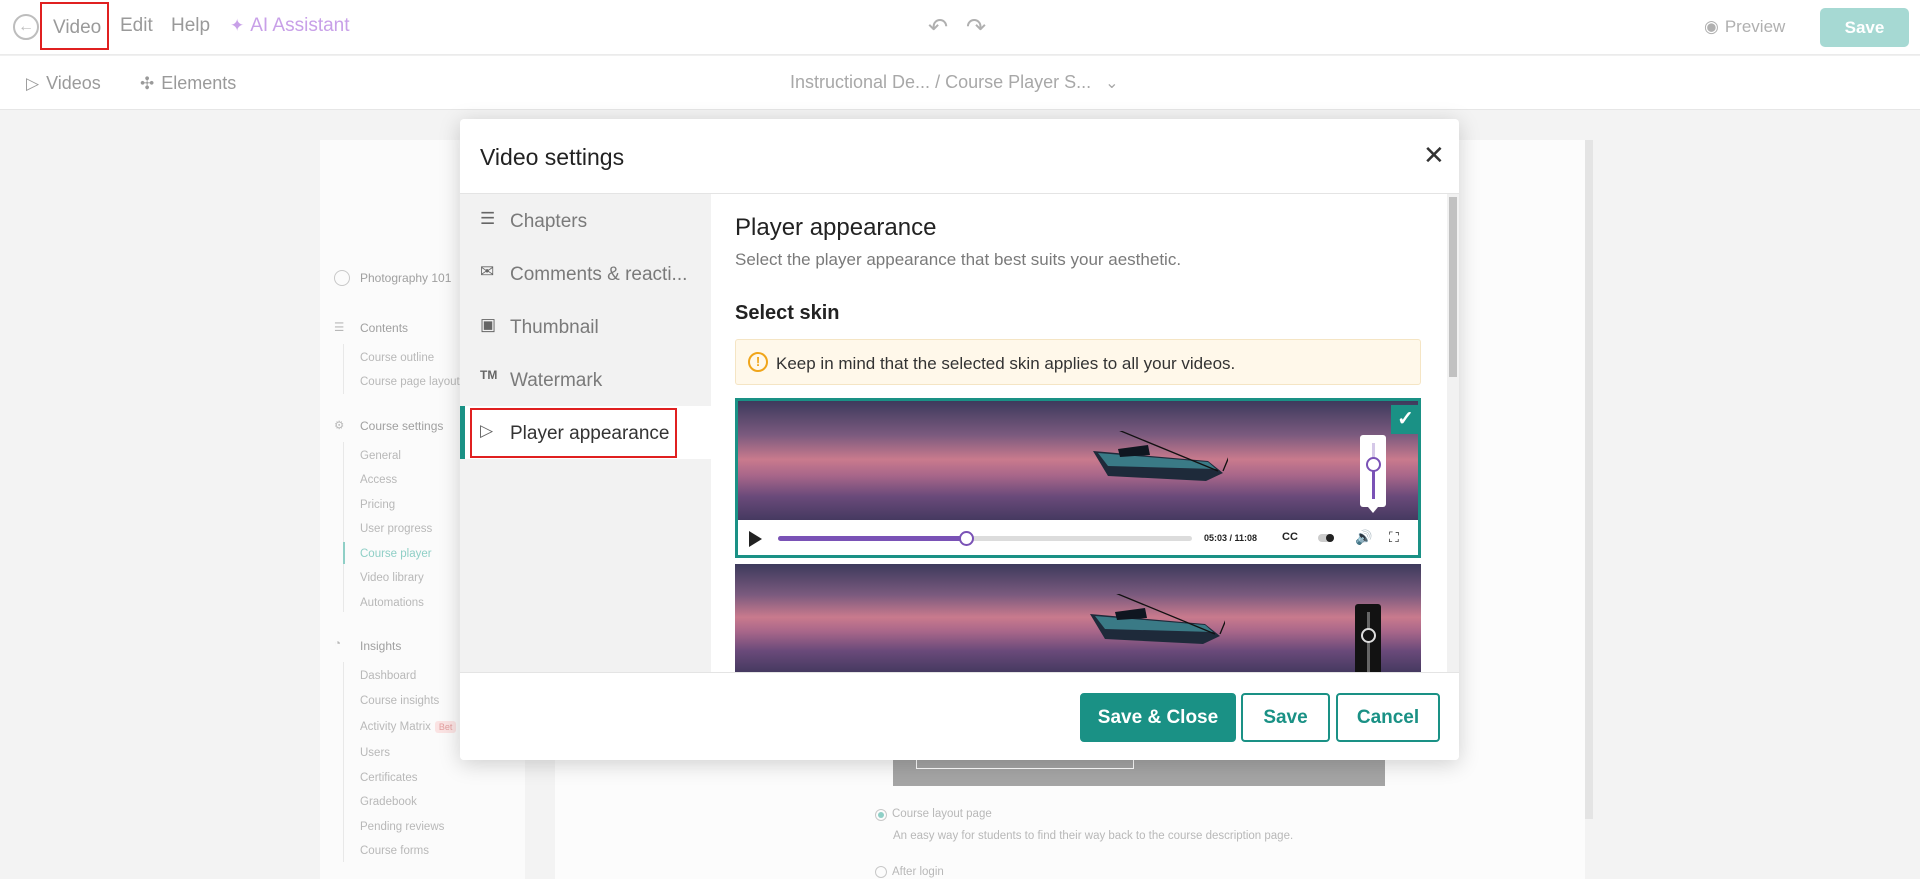 The height and width of the screenshot is (879, 1920). I want to click on bg-insights-item: Course insights, so click(400, 701).